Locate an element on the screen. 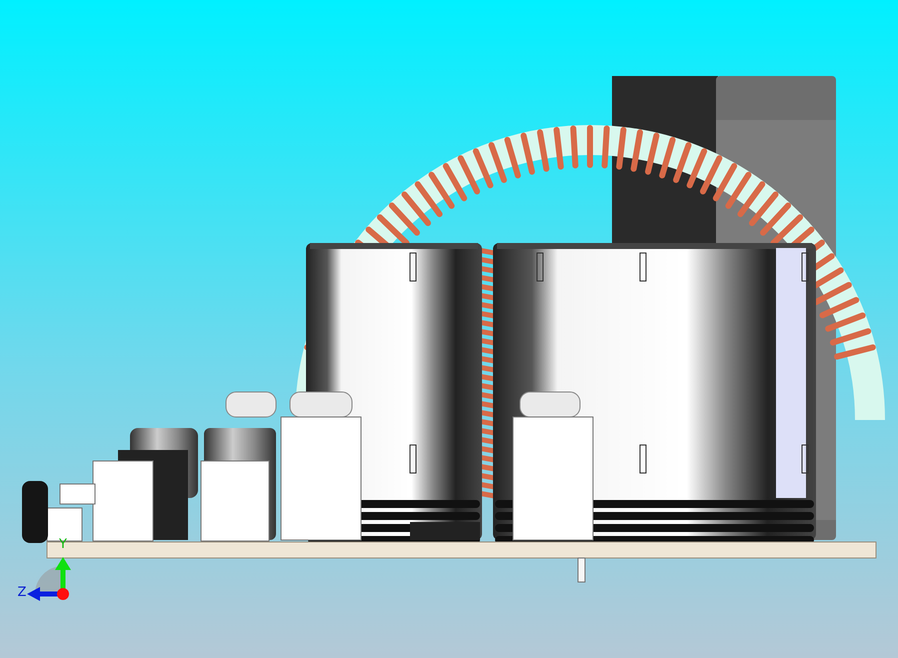  axis-label: Z is located at coordinates (22, 592).